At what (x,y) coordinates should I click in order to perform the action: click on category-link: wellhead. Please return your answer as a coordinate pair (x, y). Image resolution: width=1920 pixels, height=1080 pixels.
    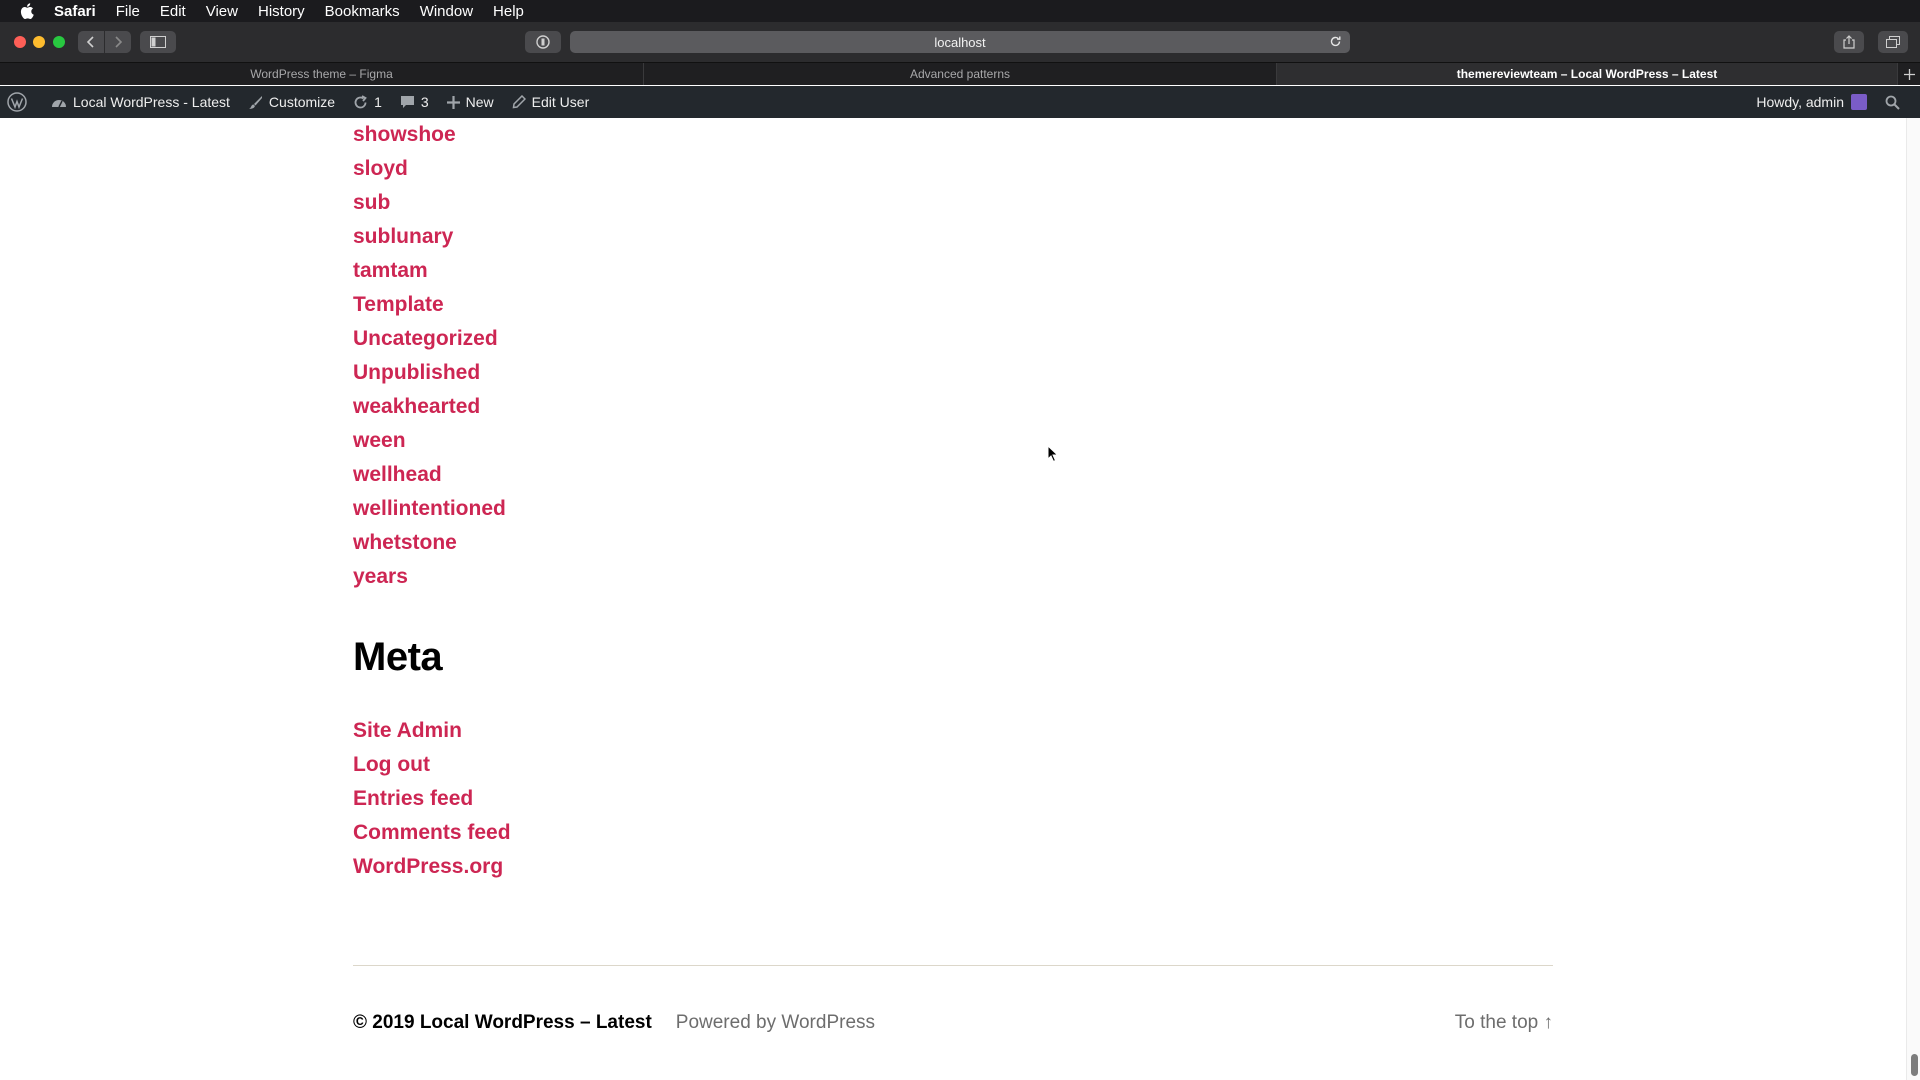
    Looking at the image, I should click on (397, 475).